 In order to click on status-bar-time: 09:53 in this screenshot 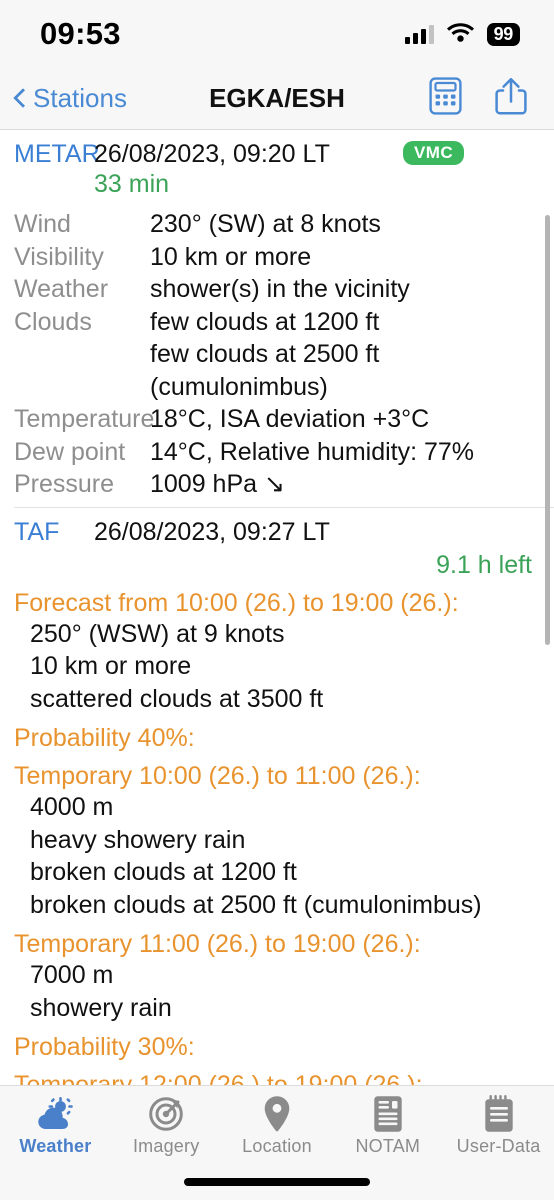, I will do `click(80, 33)`.